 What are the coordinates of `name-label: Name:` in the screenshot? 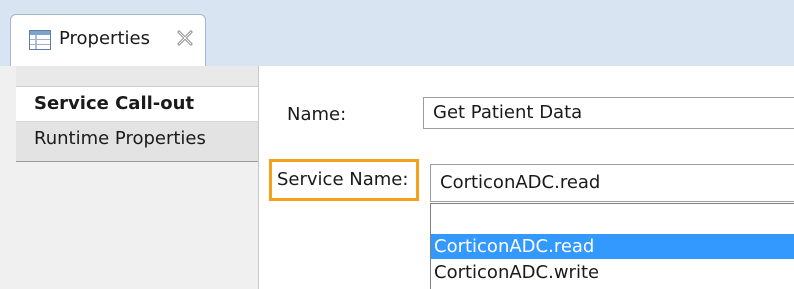 It's located at (317, 114).